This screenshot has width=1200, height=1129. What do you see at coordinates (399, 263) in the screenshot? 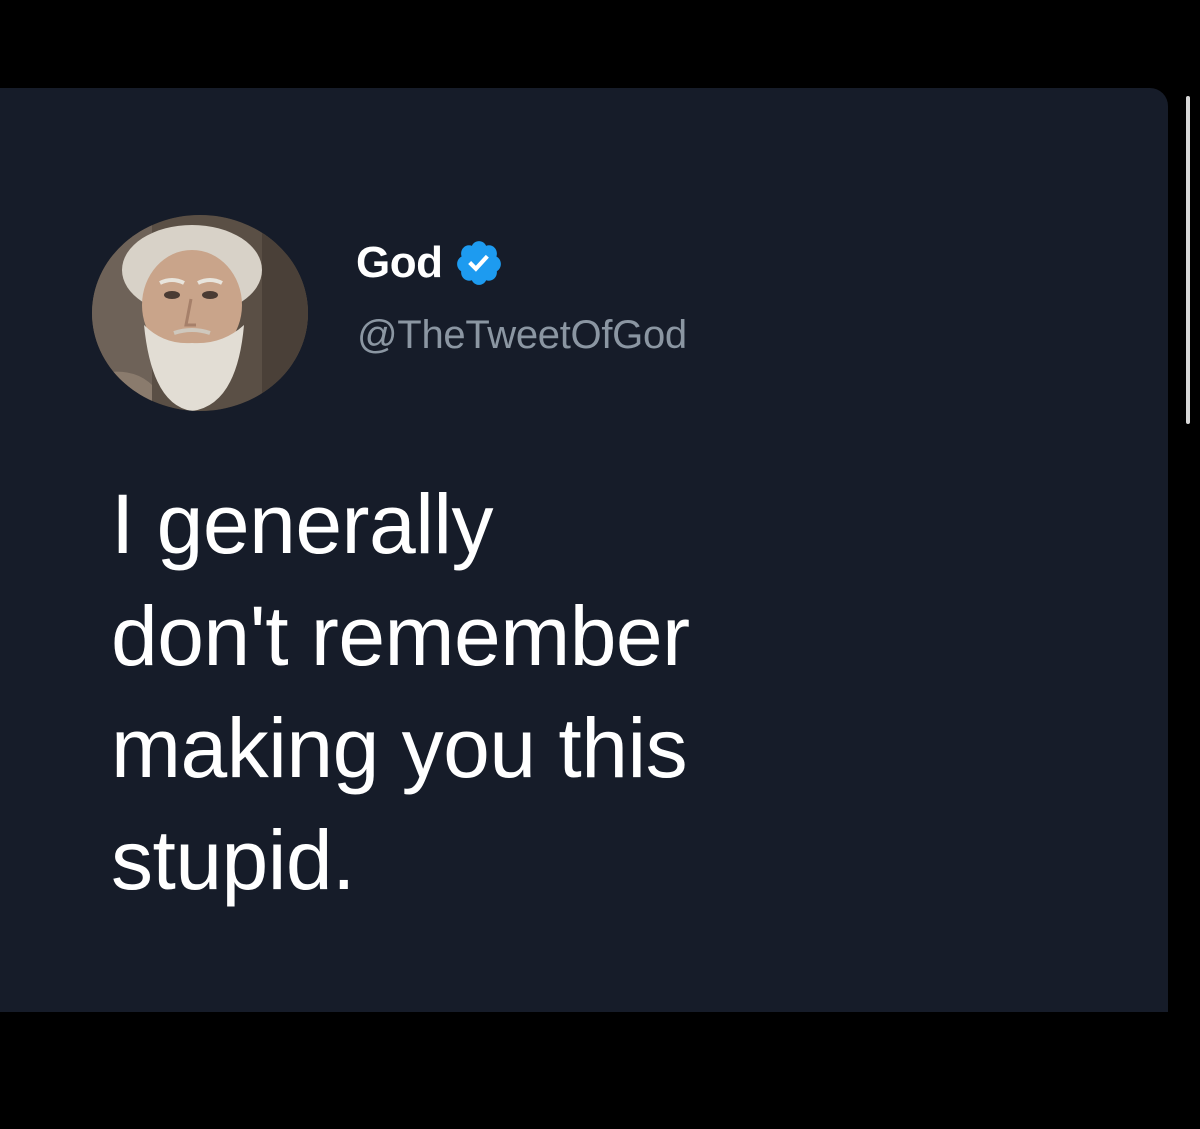
I see `display-name: God` at bounding box center [399, 263].